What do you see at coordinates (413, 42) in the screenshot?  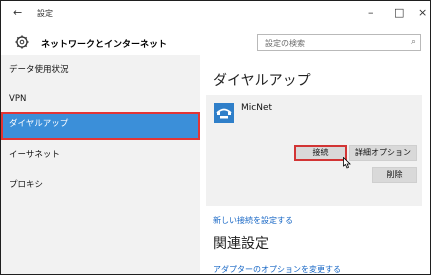 I see `search-icon: ⌕` at bounding box center [413, 42].